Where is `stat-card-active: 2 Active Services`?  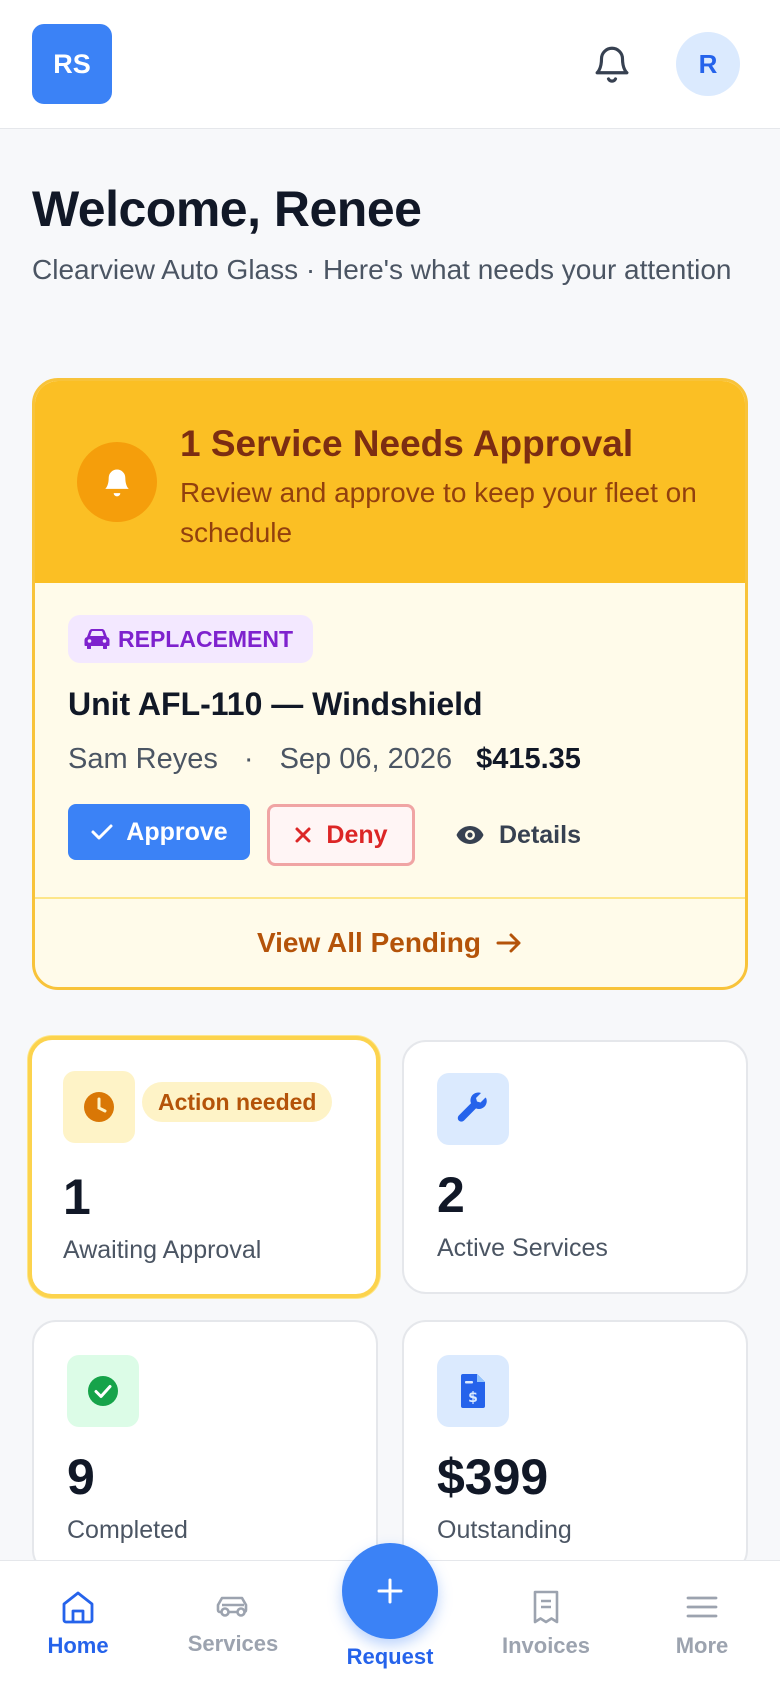 stat-card-active: 2 Active Services is located at coordinates (575, 1167).